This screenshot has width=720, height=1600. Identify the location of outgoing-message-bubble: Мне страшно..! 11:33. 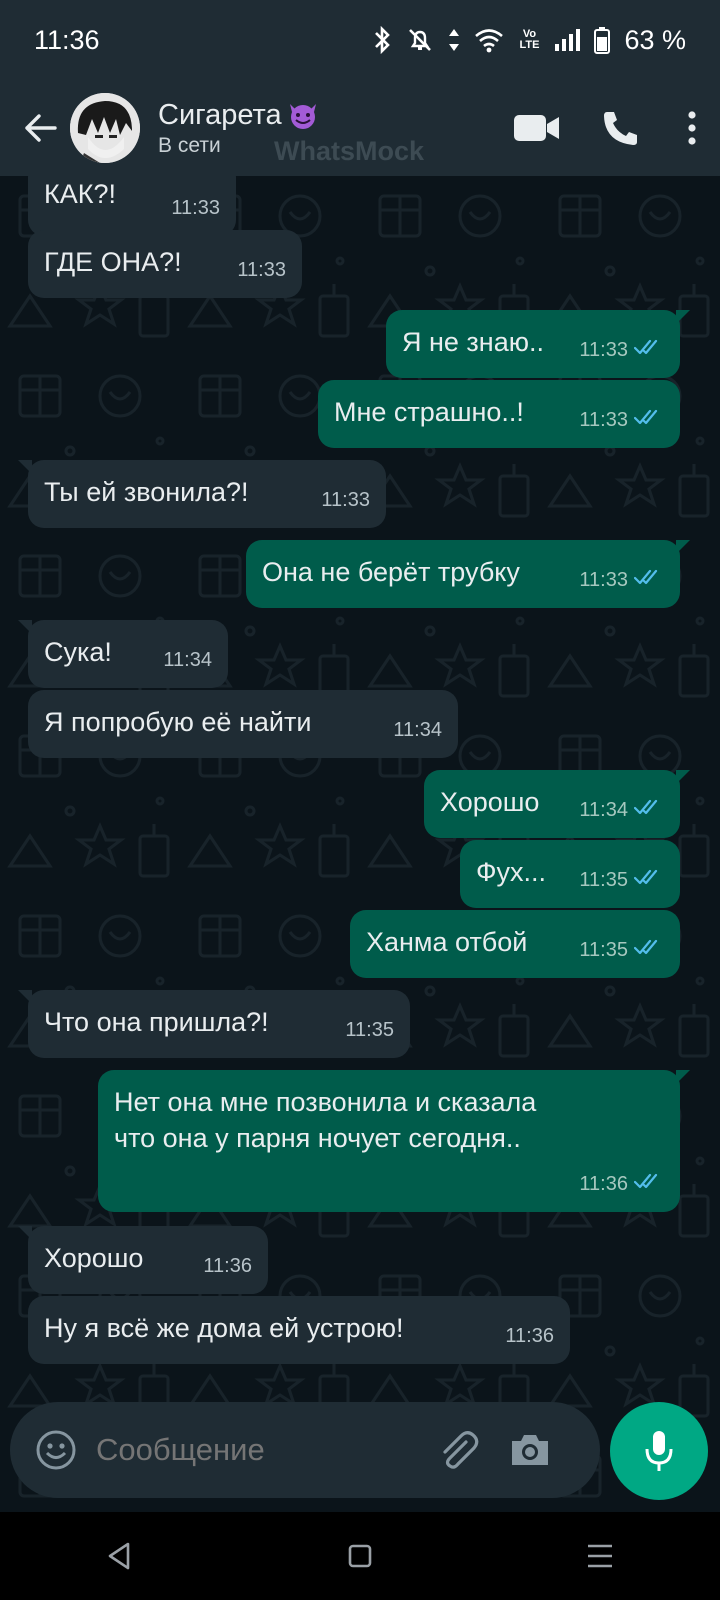
(499, 414).